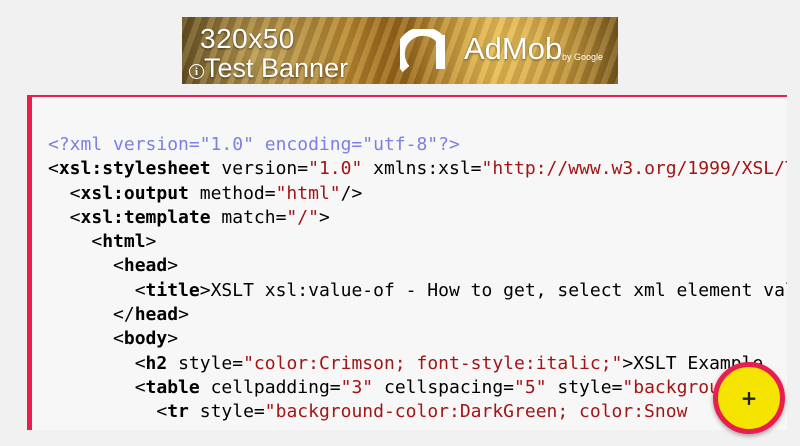  What do you see at coordinates (259, 169) in the screenshot?
I see `code-token-attr: version=` at bounding box center [259, 169].